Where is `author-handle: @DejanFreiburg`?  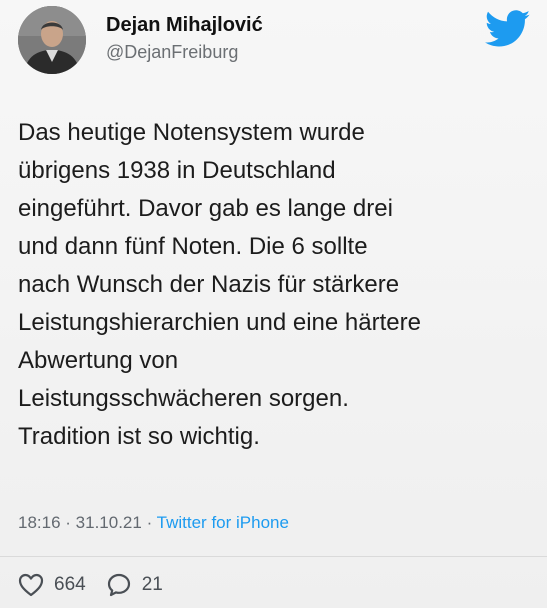
author-handle: @DejanFreiburg is located at coordinates (172, 52).